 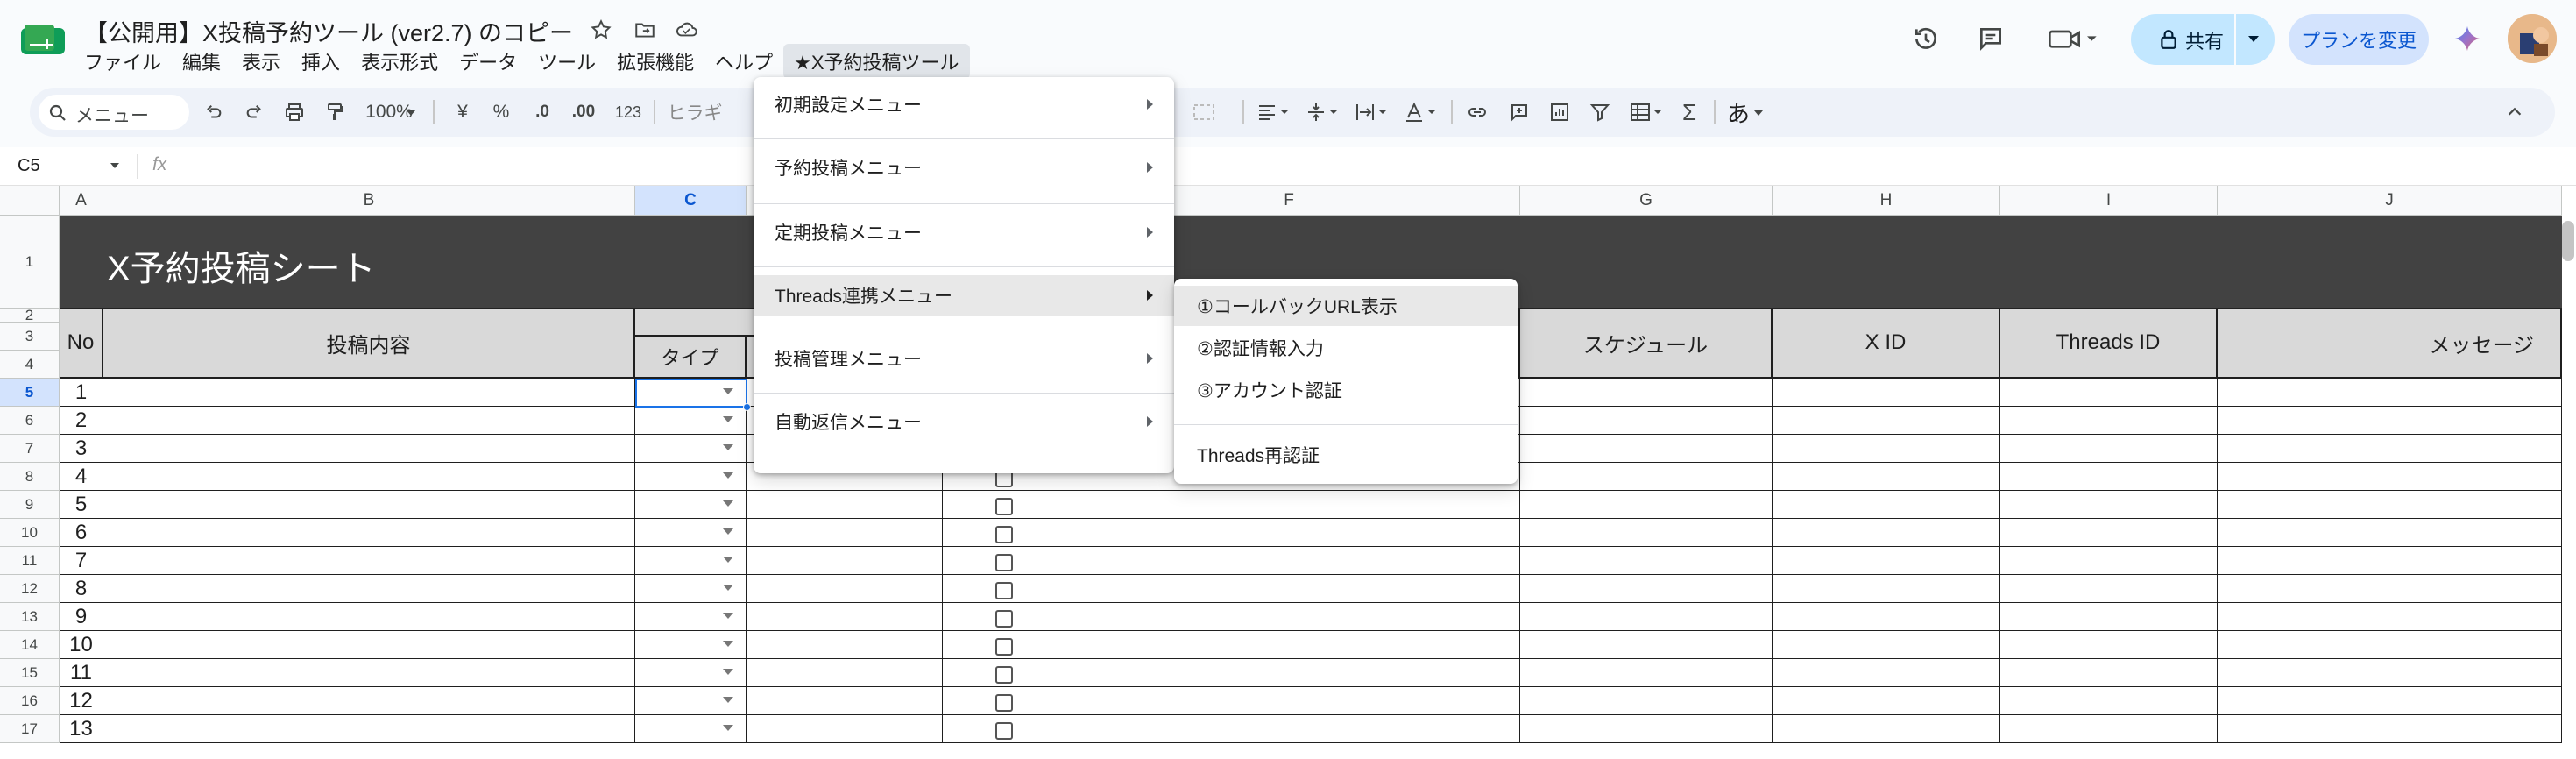 What do you see at coordinates (645, 30) in the screenshot?
I see `folder-move-icon` at bounding box center [645, 30].